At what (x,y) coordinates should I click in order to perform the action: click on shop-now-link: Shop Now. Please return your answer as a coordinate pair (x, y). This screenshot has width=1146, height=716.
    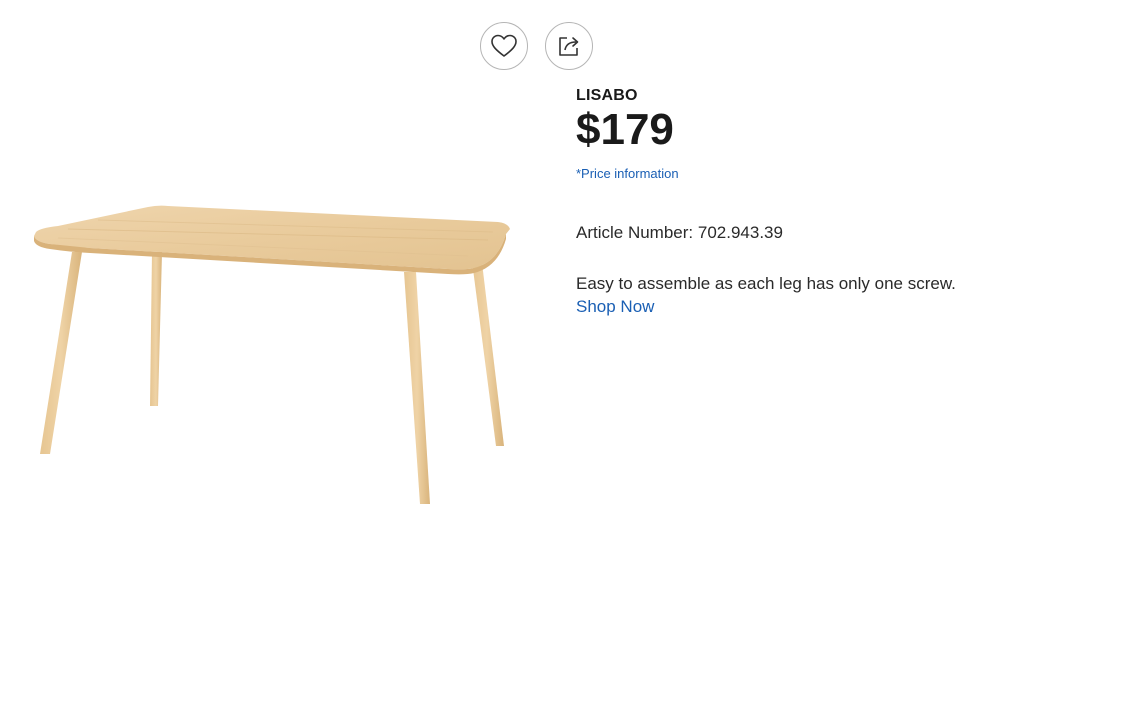
    Looking at the image, I should click on (846, 307).